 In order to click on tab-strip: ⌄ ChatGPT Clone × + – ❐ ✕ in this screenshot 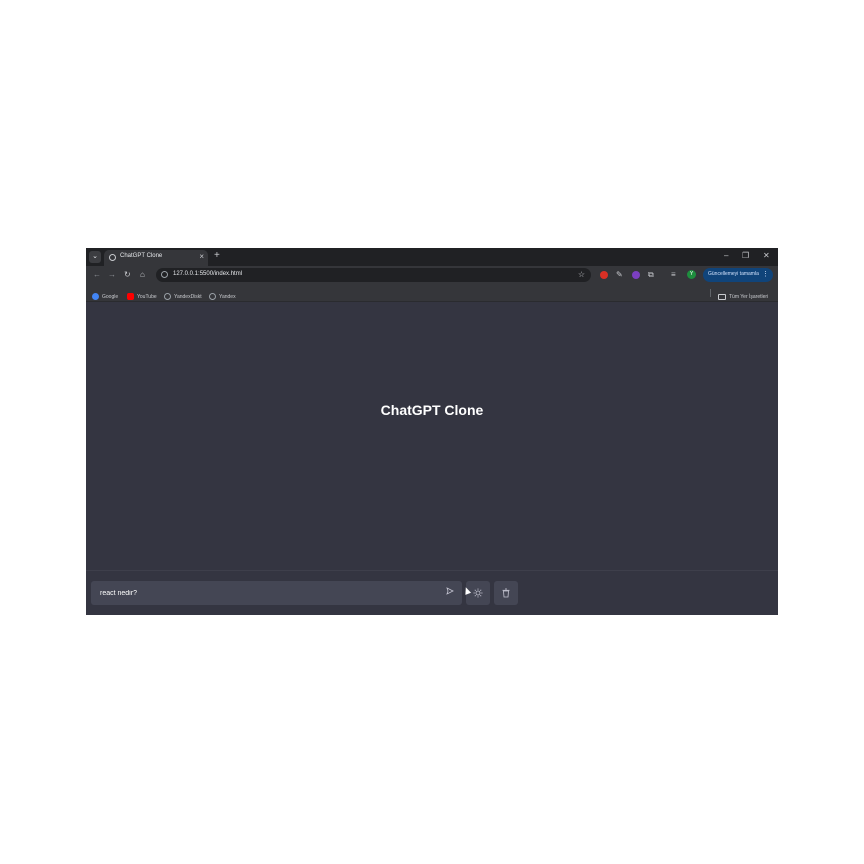, I will do `click(432, 257)`.